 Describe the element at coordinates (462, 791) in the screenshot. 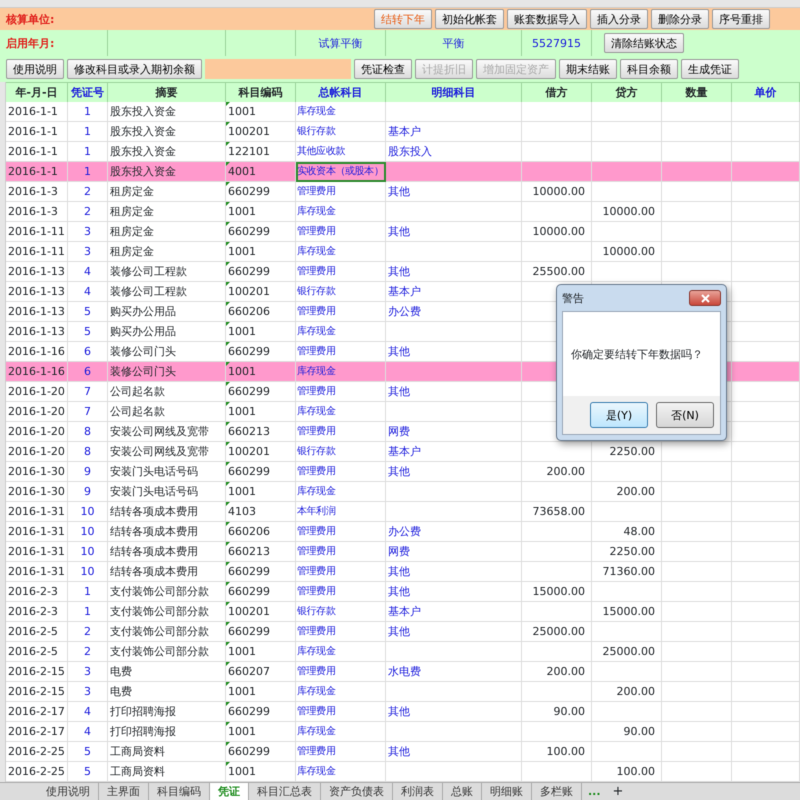

I see `sheet-tab: 总账` at that location.